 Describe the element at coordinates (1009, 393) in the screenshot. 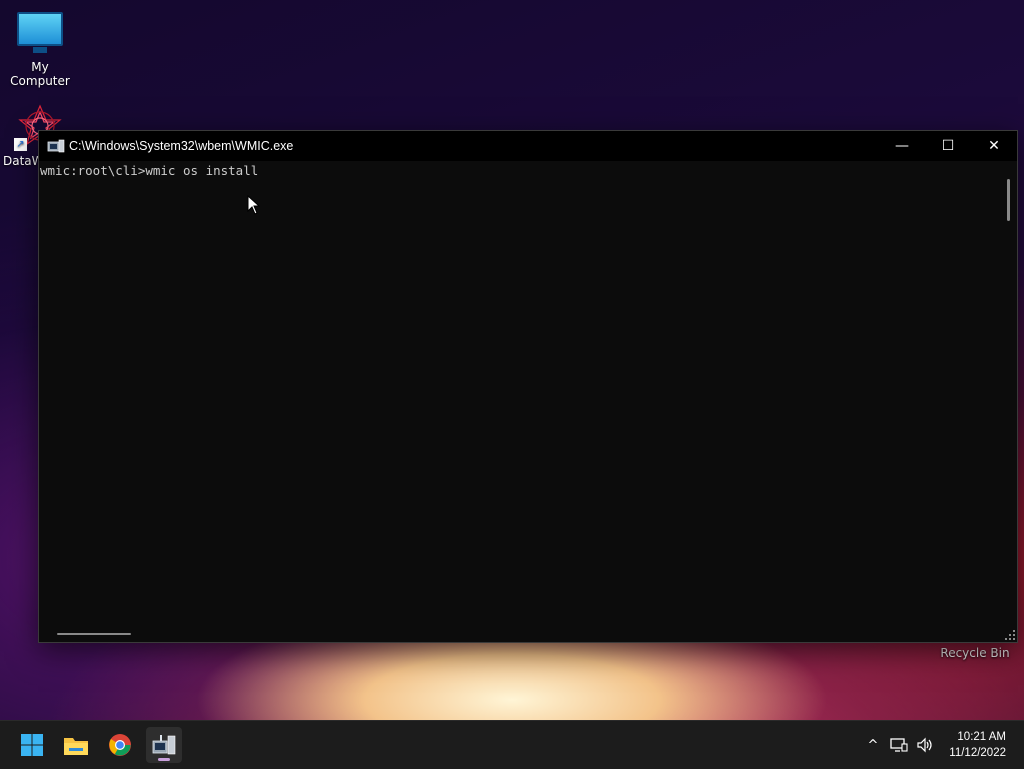

I see `vertical-scrollbar` at that location.